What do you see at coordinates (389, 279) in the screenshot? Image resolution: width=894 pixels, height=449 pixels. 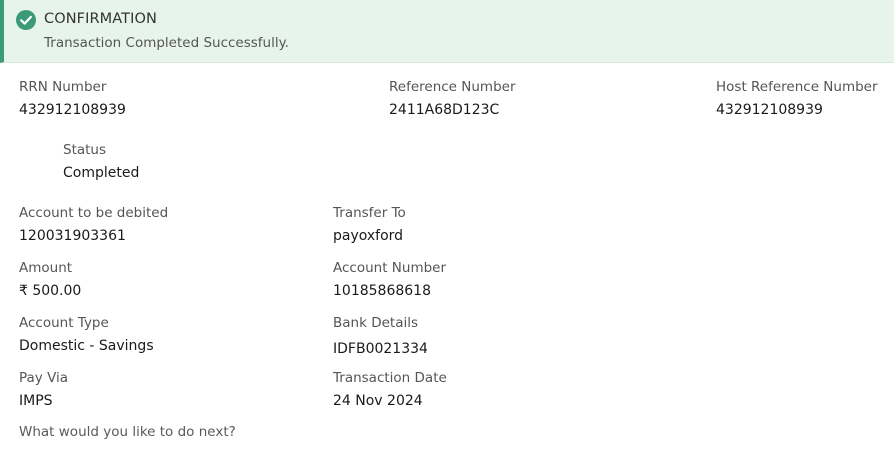 I see `account-number-field: Account Number 10185868618` at bounding box center [389, 279].